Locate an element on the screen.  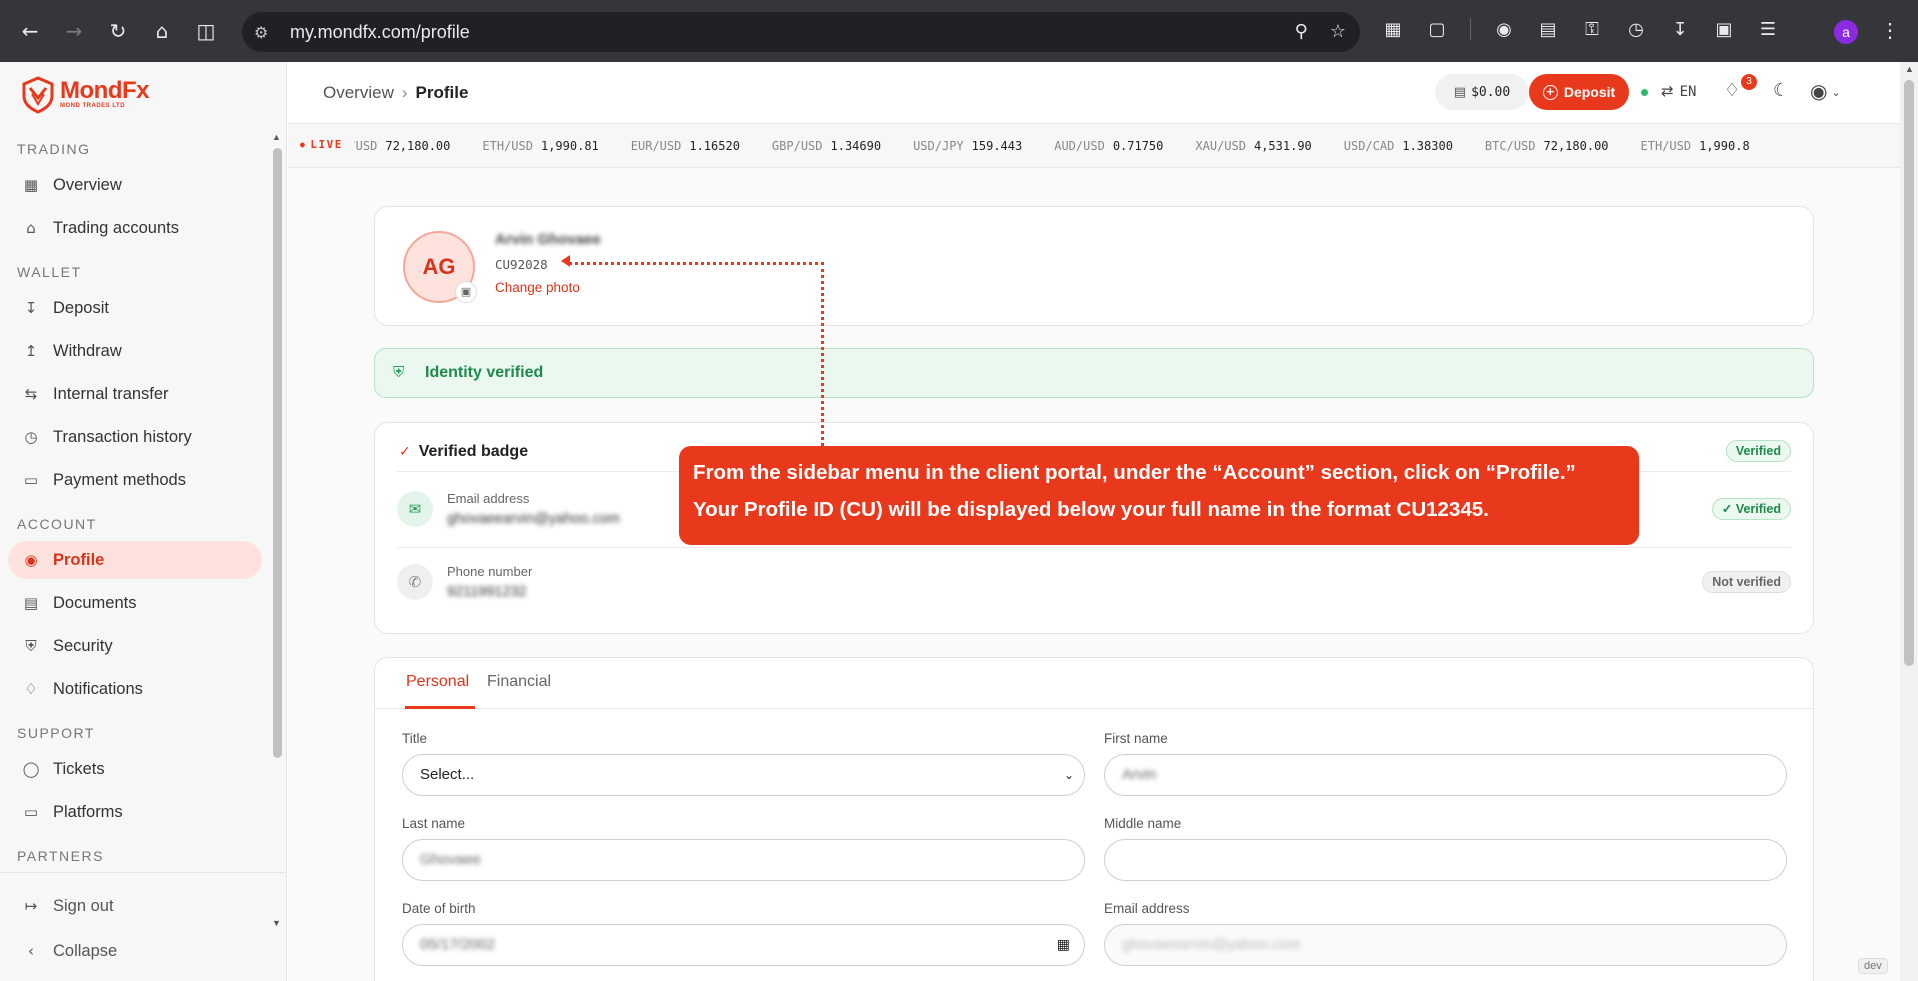
sidebar-item-profile: ◉ Profile is located at coordinates (135, 560).